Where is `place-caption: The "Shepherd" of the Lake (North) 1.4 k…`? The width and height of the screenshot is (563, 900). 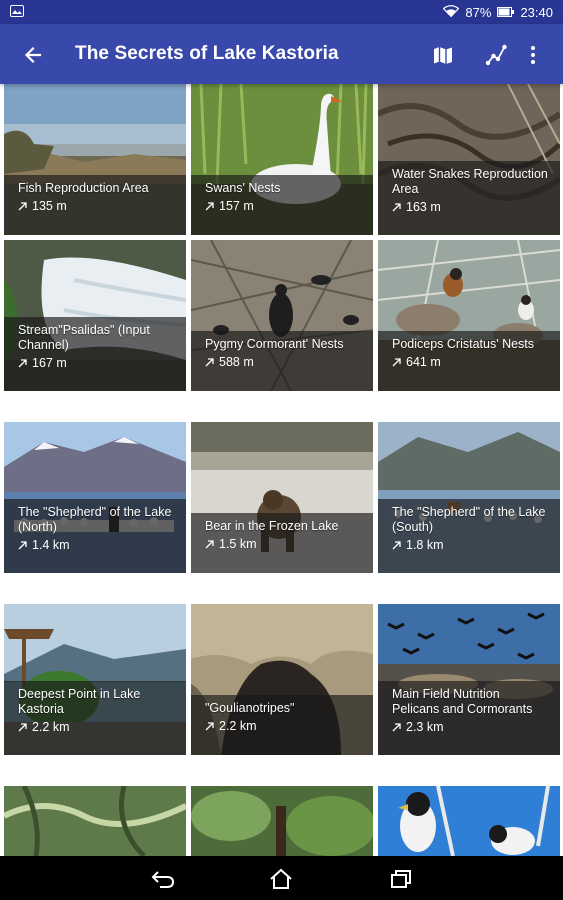 place-caption: The "Shepherd" of the Lake (North) 1.4 k… is located at coordinates (95, 536).